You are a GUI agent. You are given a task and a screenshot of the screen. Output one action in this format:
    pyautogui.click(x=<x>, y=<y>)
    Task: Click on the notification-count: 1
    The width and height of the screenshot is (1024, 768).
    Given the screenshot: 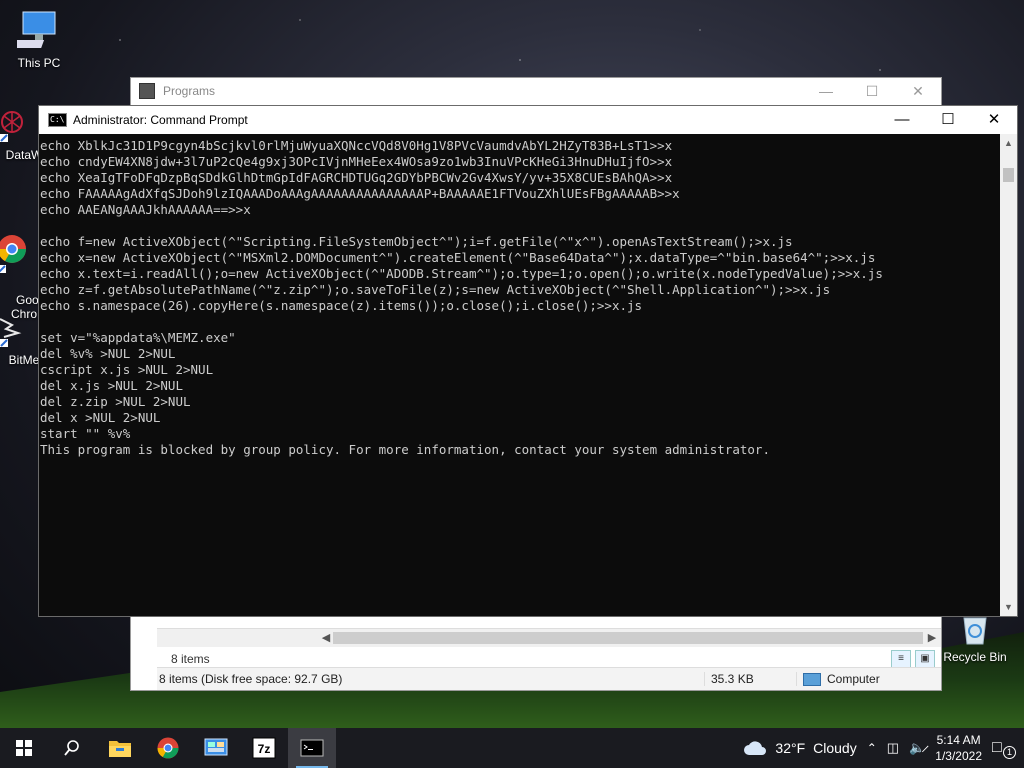 What is the action you would take?
    pyautogui.click(x=1009, y=752)
    